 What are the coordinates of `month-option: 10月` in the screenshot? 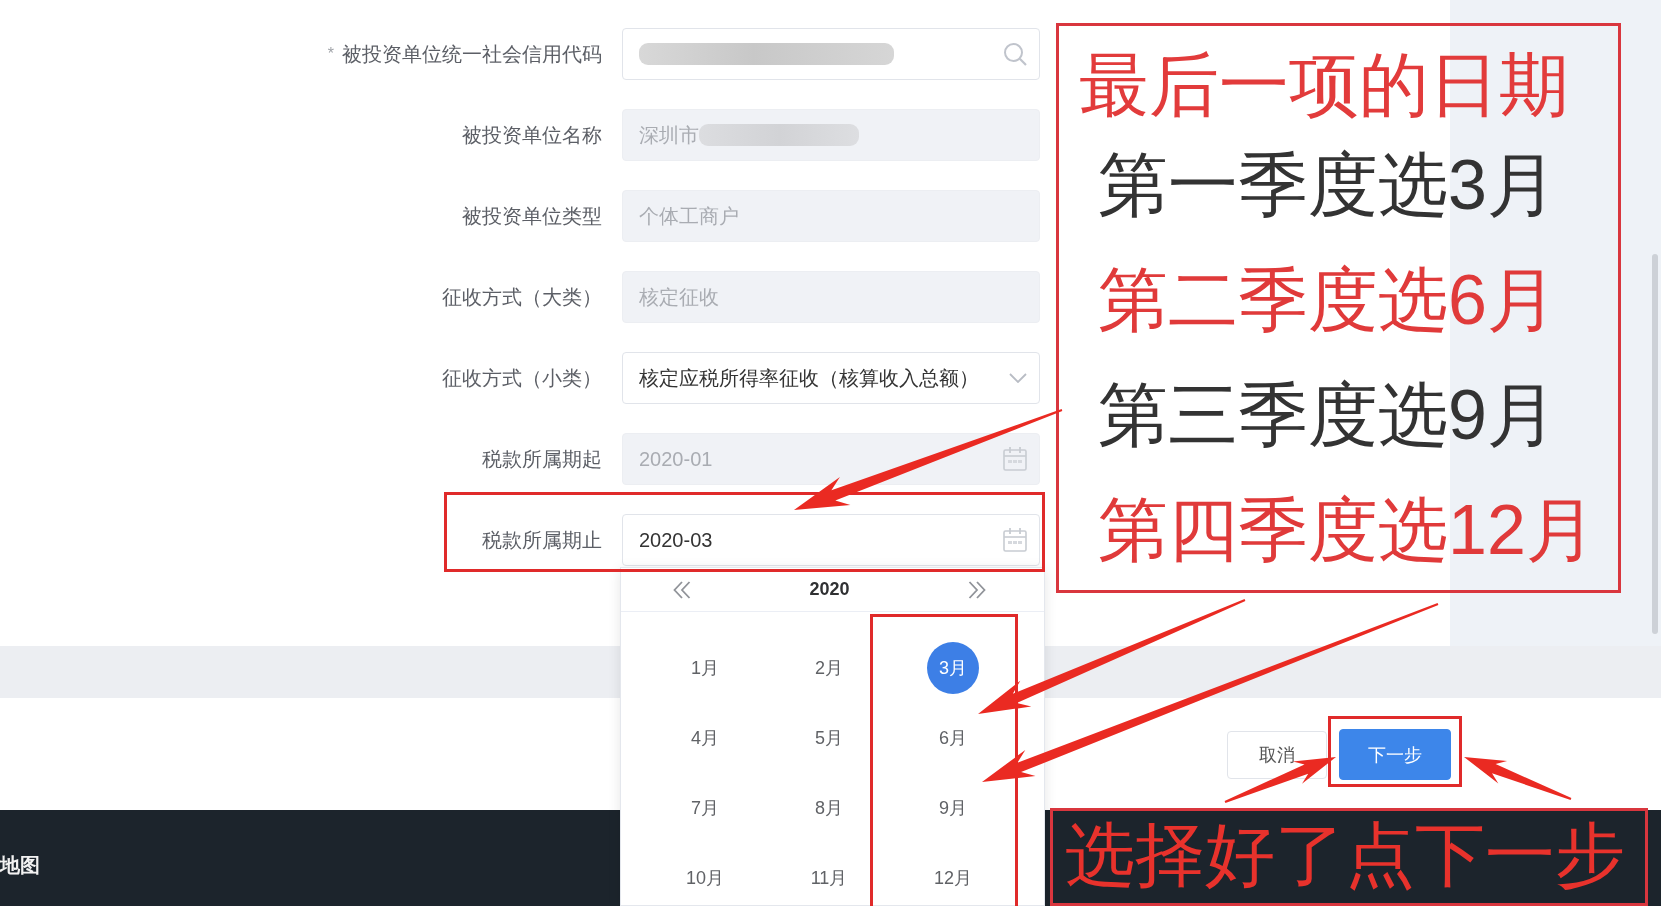 It's located at (705, 878).